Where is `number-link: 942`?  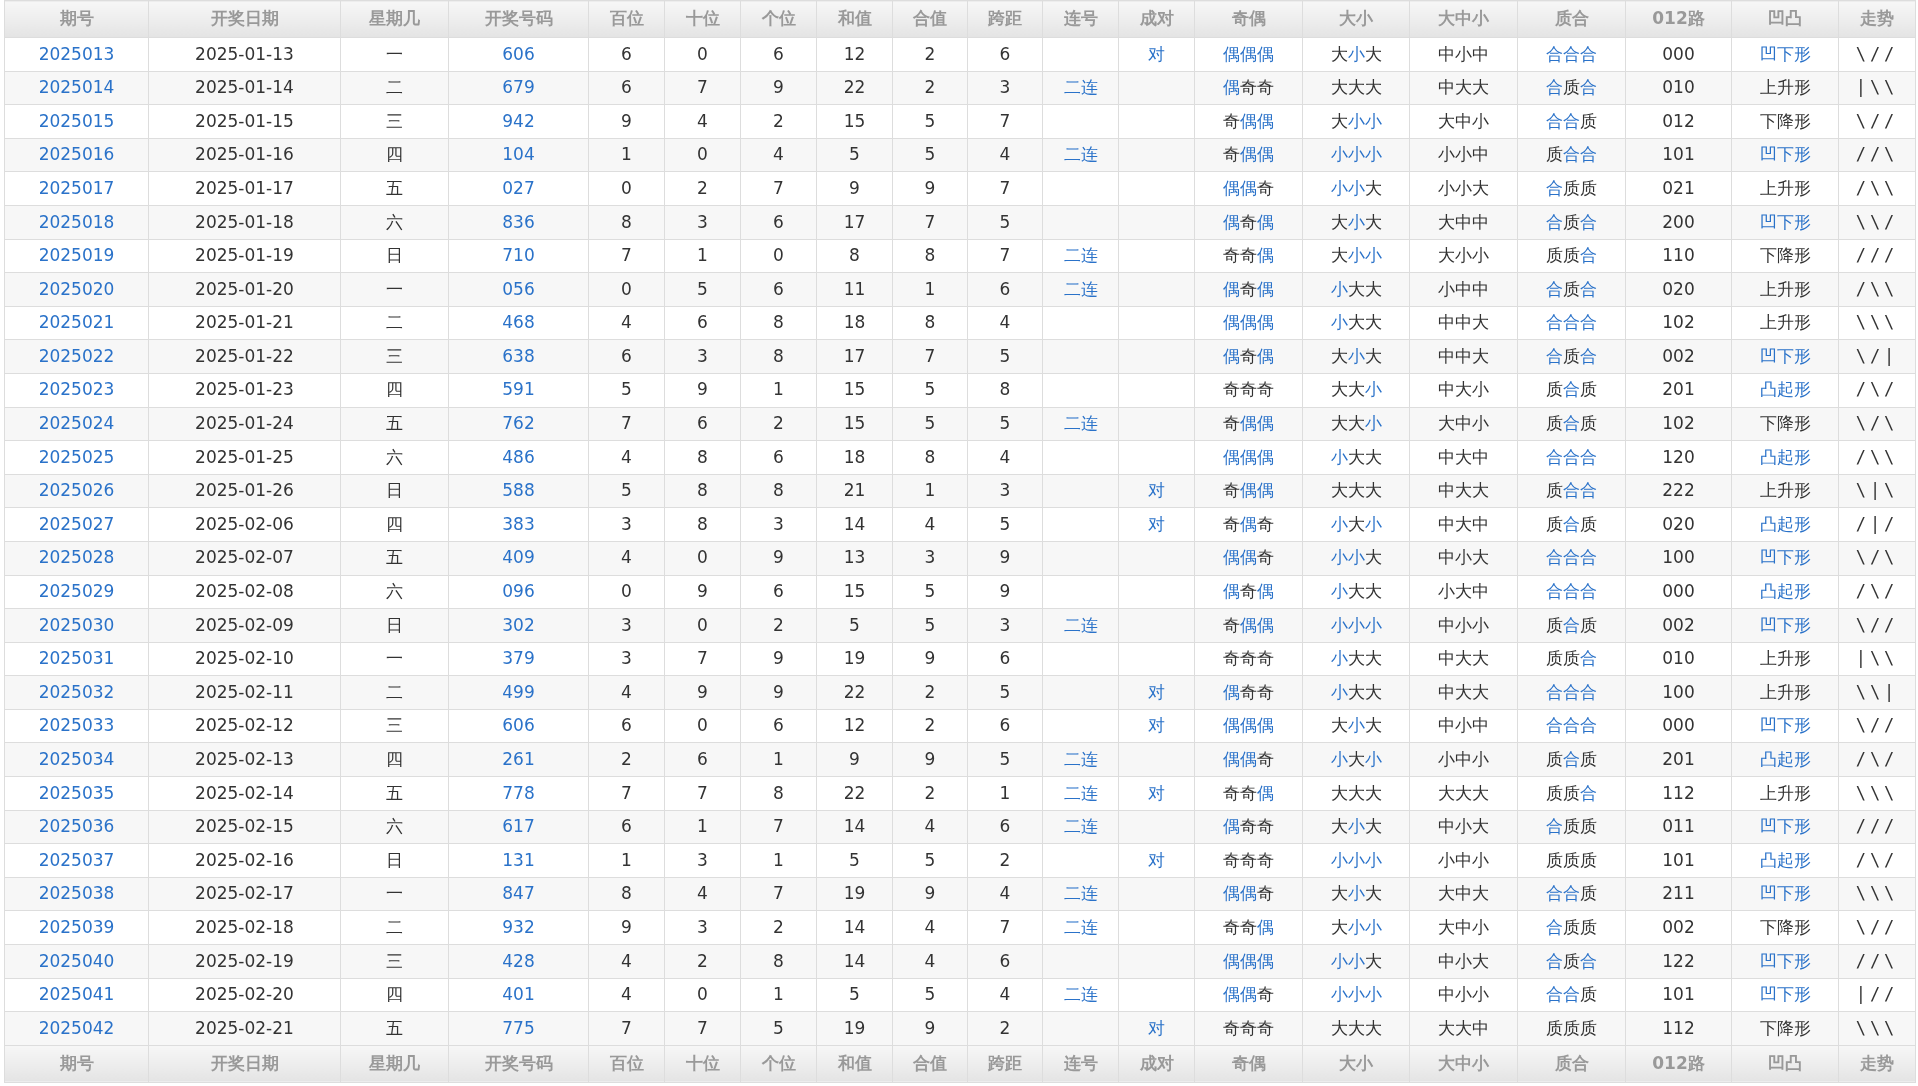
number-link: 942 is located at coordinates (518, 120).